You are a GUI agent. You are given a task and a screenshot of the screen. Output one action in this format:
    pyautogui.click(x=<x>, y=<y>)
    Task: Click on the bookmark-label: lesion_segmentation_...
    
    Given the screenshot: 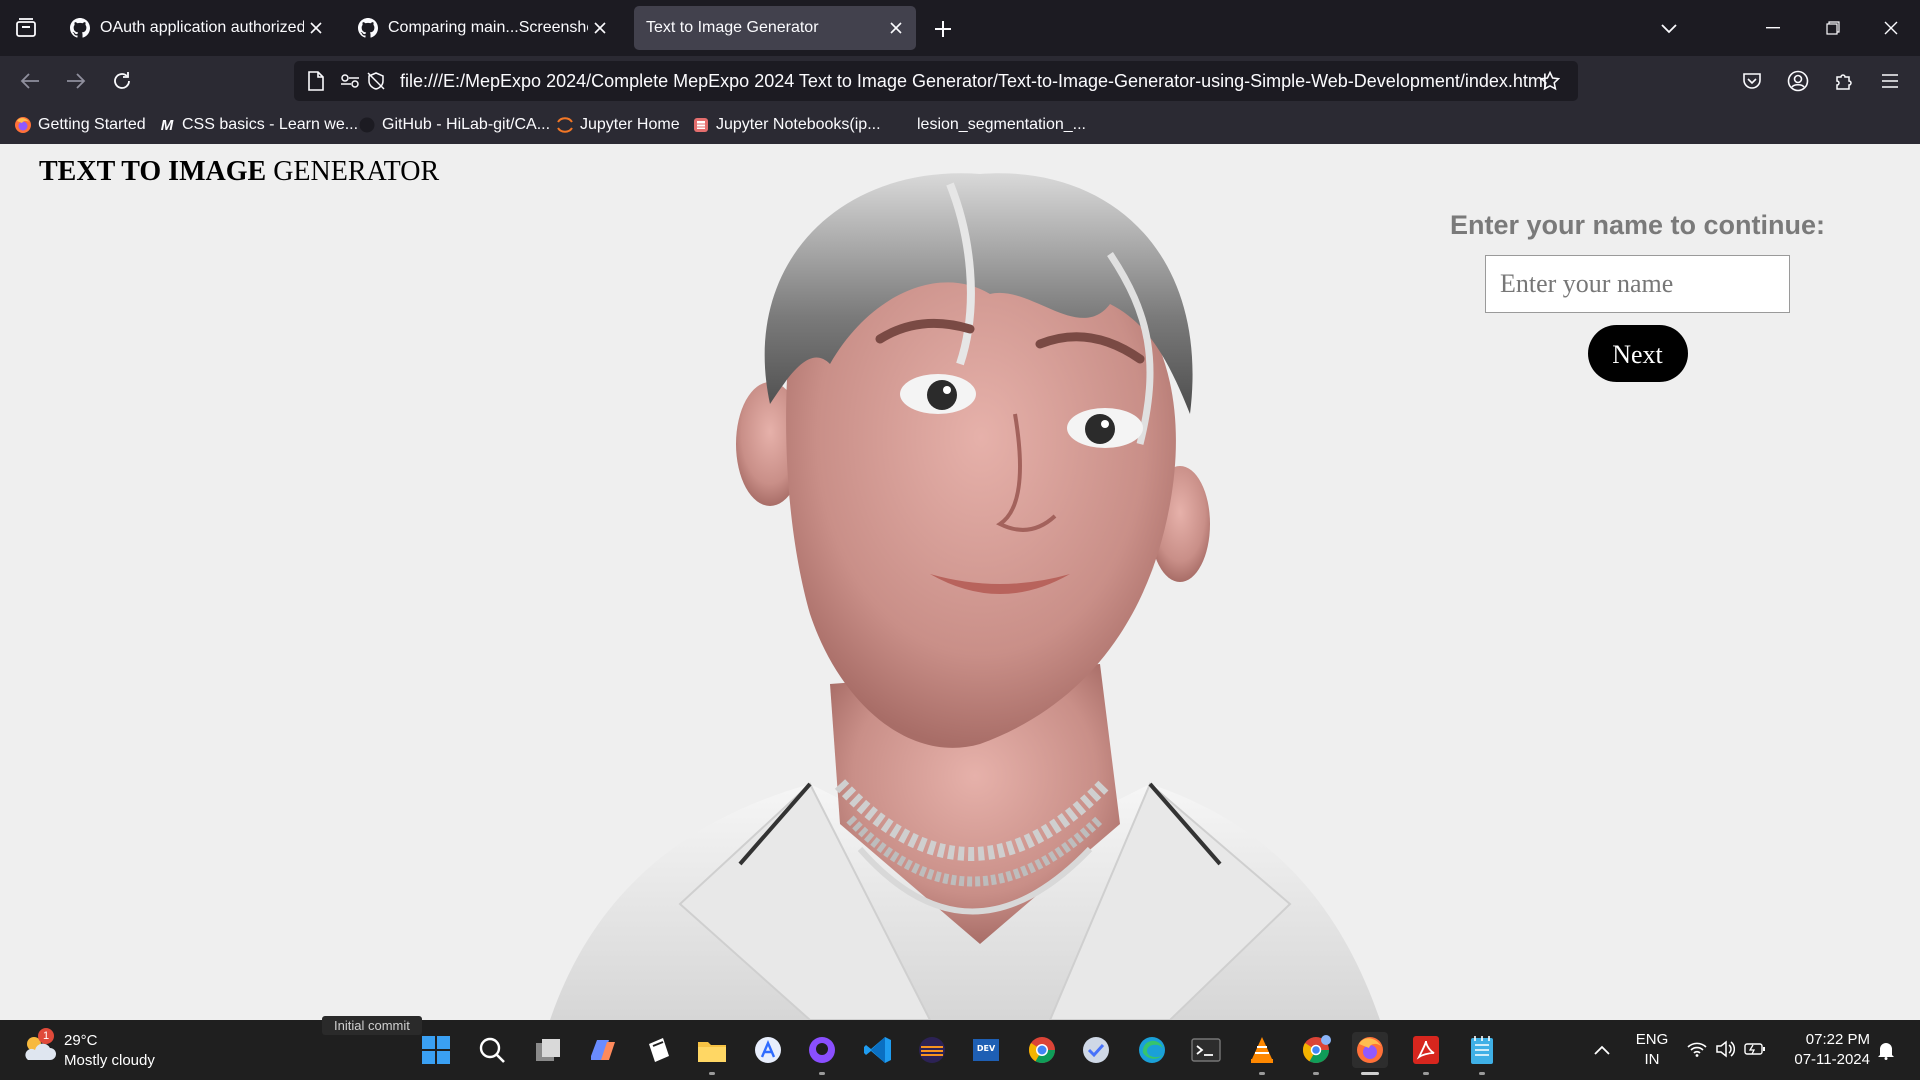 What is the action you would take?
    pyautogui.click(x=1001, y=124)
    